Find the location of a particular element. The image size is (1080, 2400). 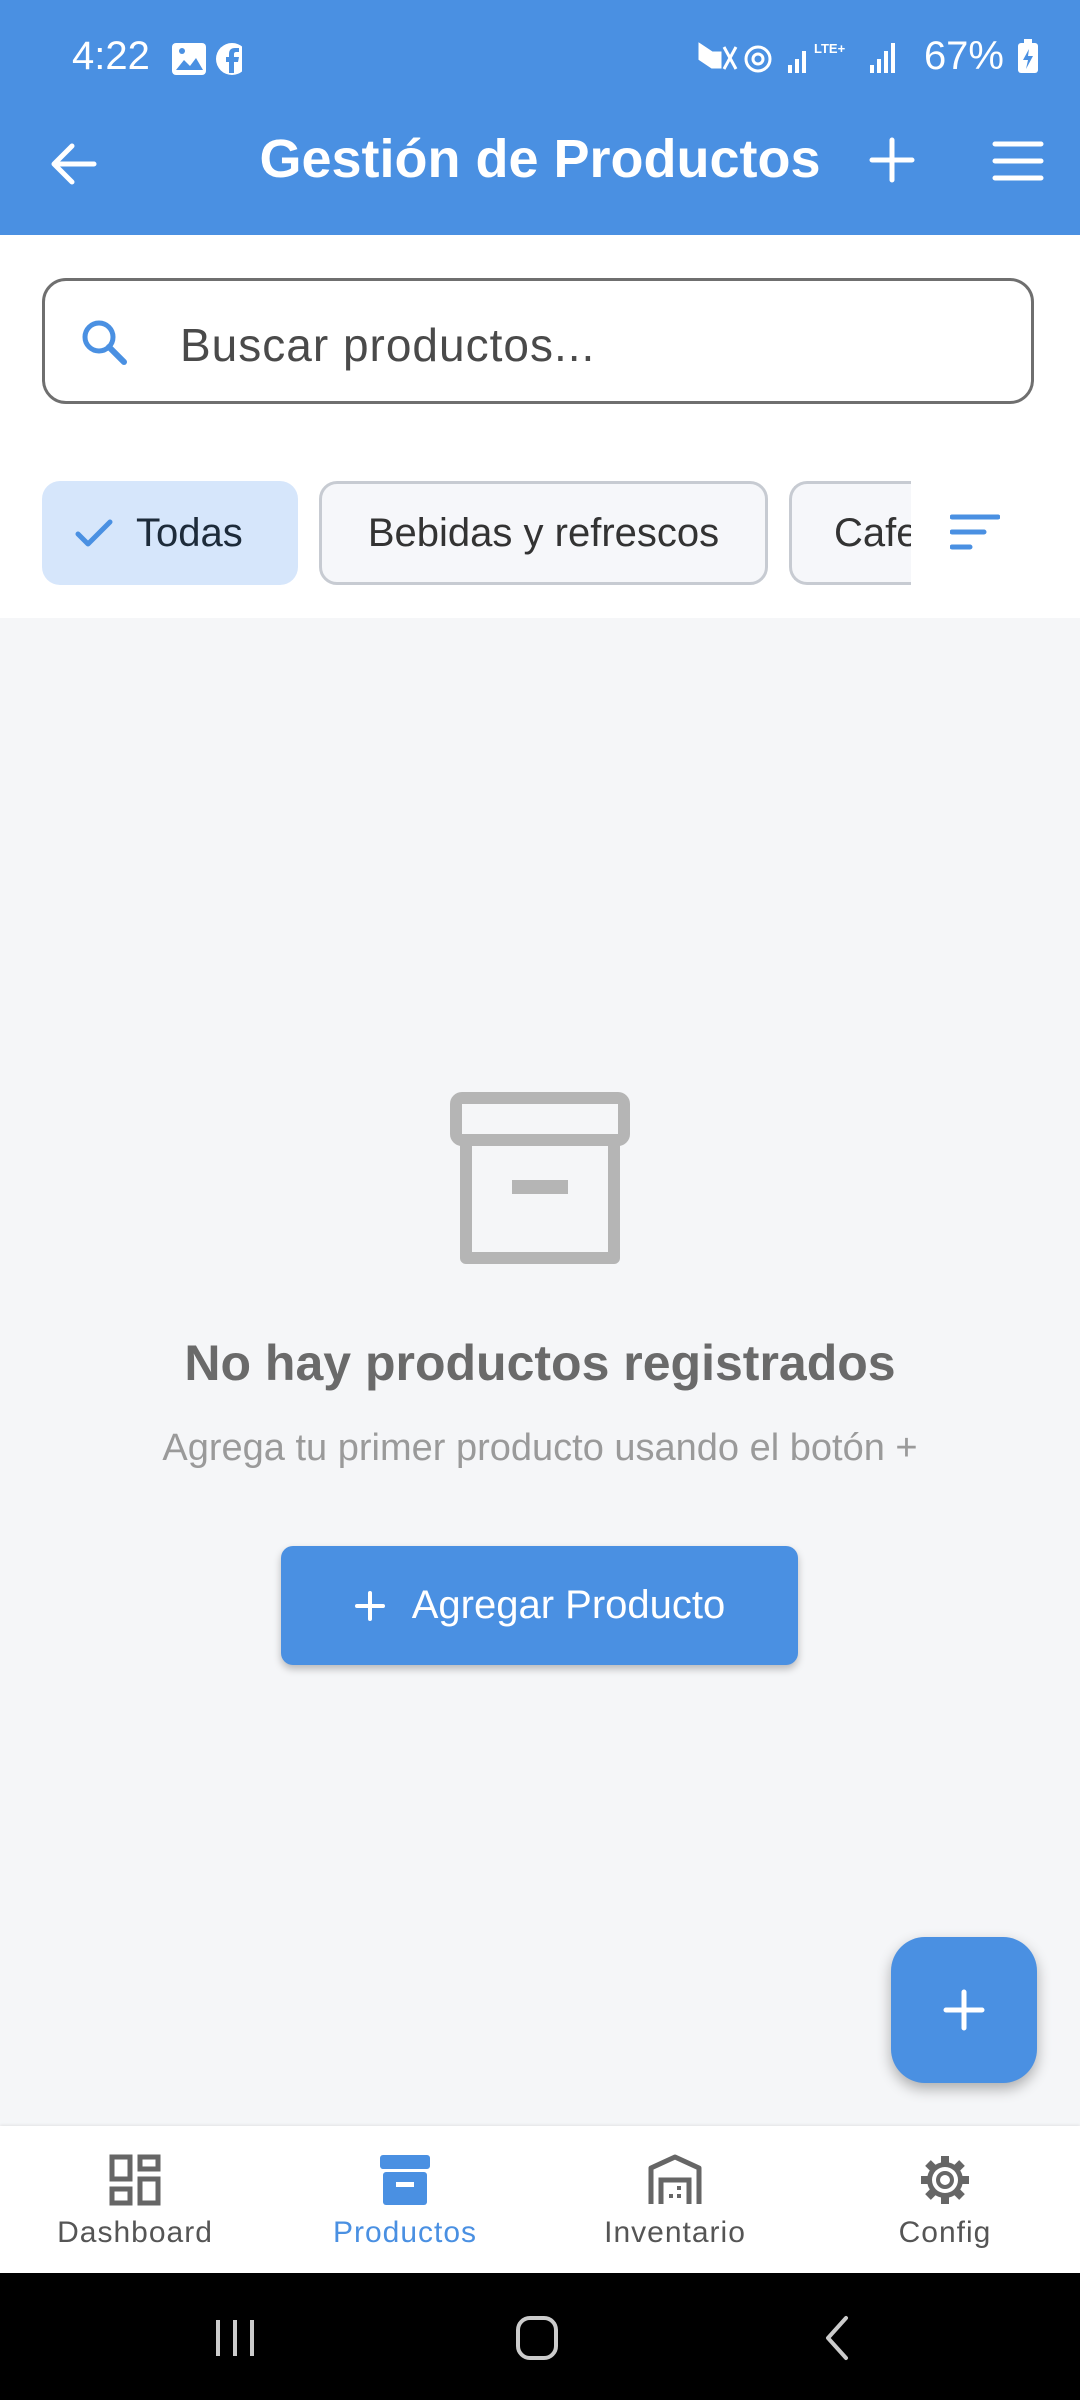

home-button is located at coordinates (537, 2340).